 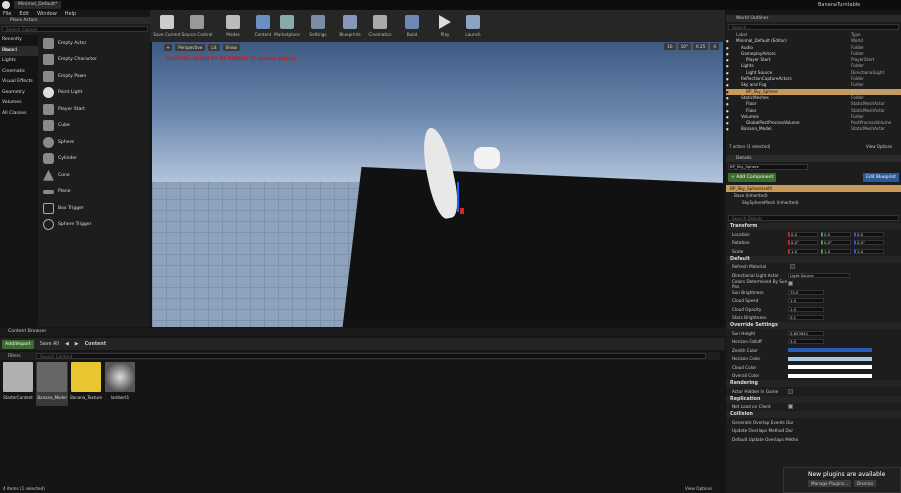 What do you see at coordinates (19, 72) in the screenshot?
I see `category-cinematic: Cinematic` at bounding box center [19, 72].